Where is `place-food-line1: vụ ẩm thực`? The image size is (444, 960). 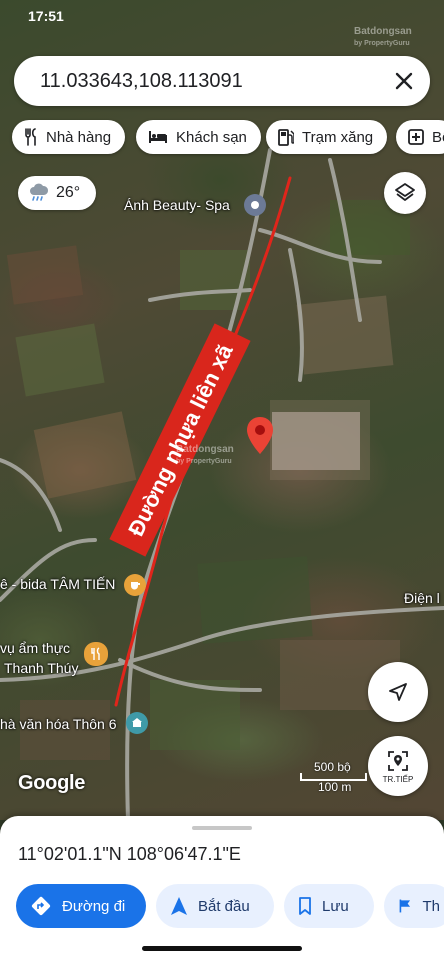
place-food-line1: vụ ẩm thực is located at coordinates (35, 648).